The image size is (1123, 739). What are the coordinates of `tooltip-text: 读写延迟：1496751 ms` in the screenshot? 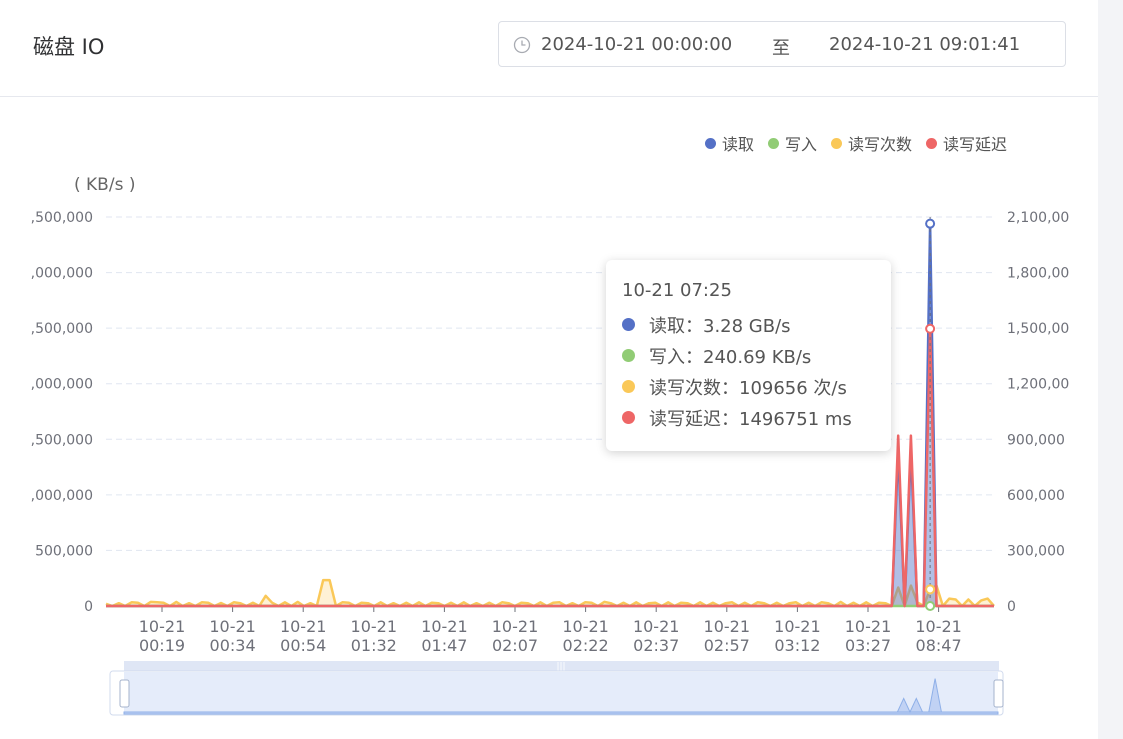 It's located at (750, 419).